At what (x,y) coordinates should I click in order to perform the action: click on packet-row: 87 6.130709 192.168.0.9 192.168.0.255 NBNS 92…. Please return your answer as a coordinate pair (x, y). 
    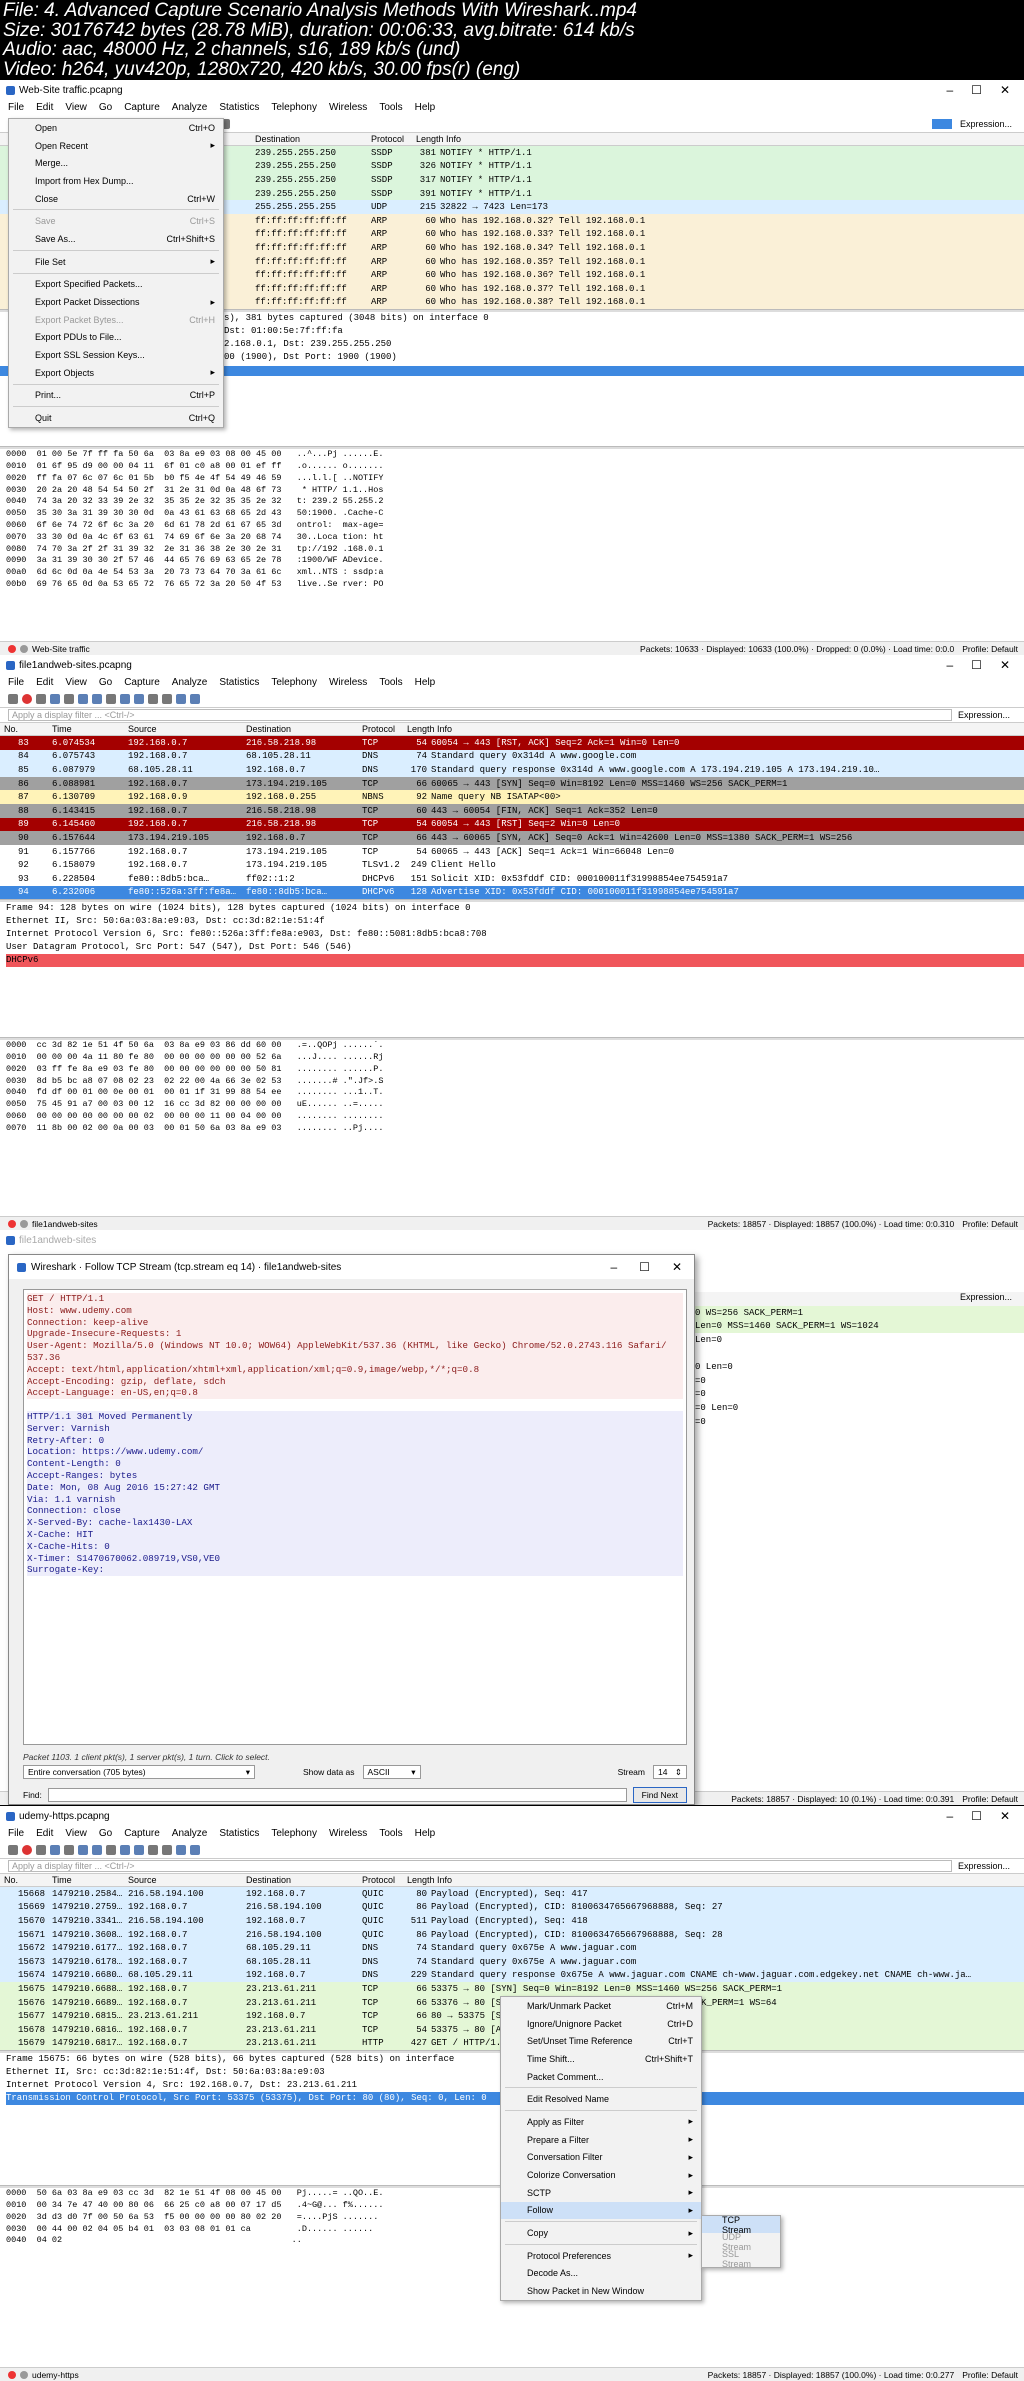
    Looking at the image, I should click on (512, 797).